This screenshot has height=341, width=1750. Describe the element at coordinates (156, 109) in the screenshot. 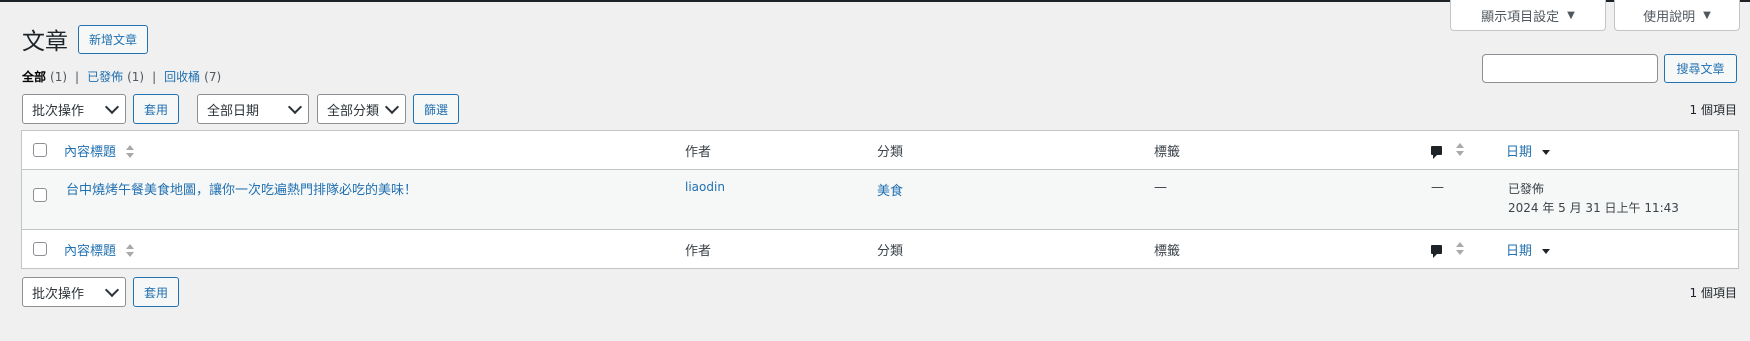

I see `apply-button: 套用` at that location.